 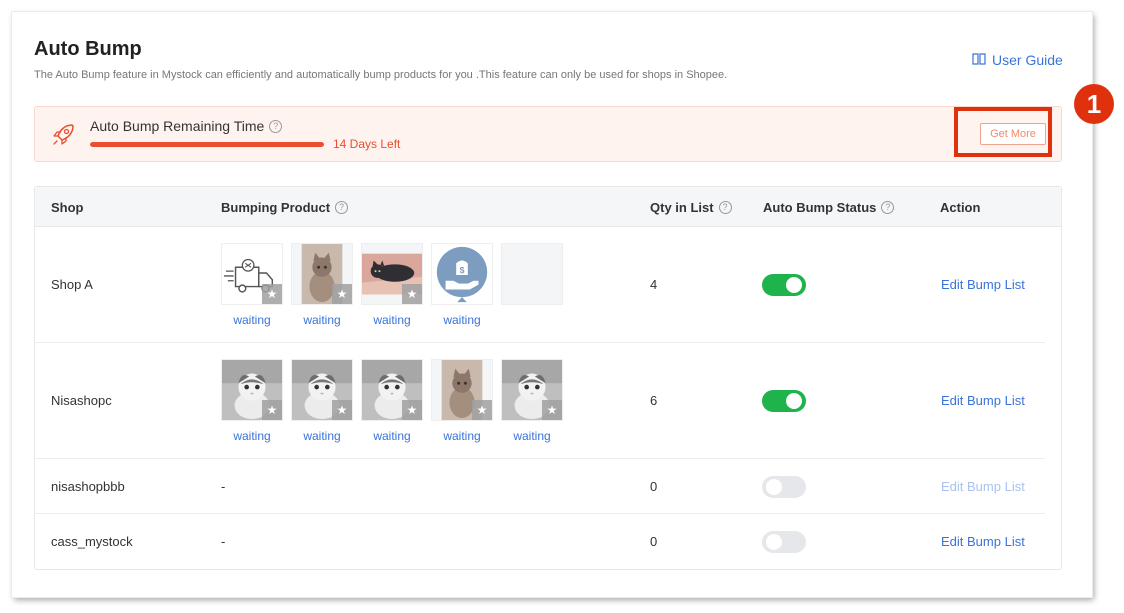 I want to click on header-action-label: Action, so click(x=960, y=207).